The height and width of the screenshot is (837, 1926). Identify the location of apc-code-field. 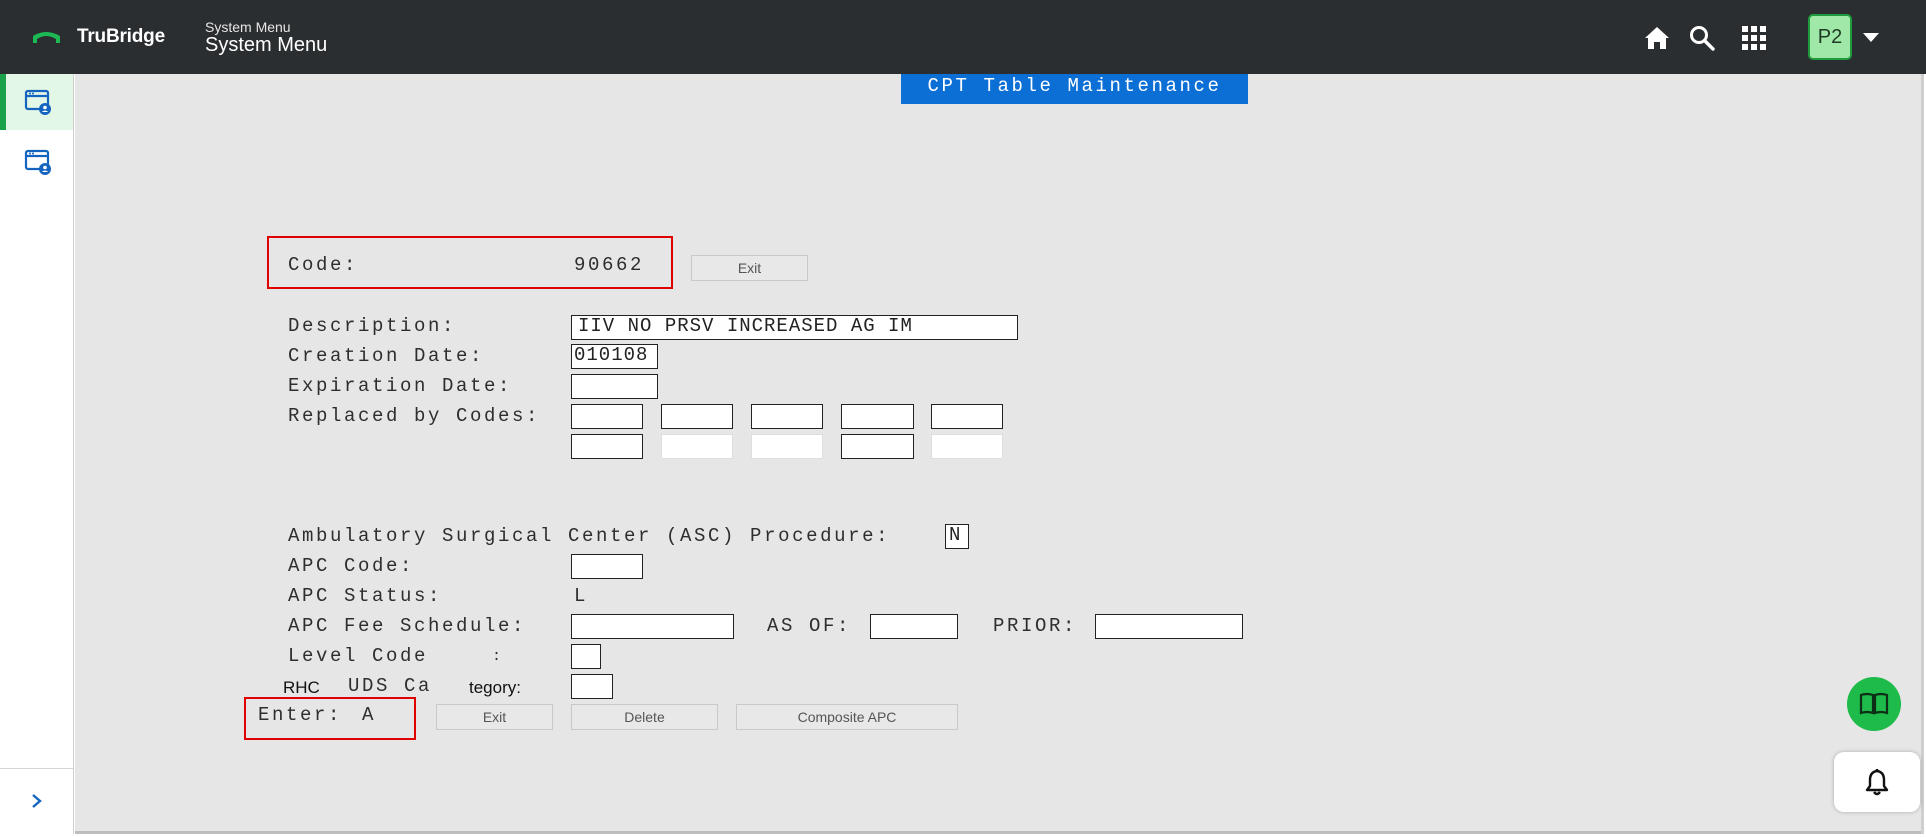
(607, 566).